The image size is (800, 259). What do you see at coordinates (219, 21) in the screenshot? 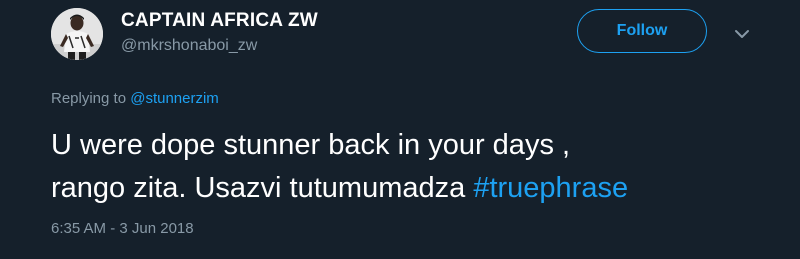
I see `display-name: CAPTAIN AFRICA ZW` at bounding box center [219, 21].